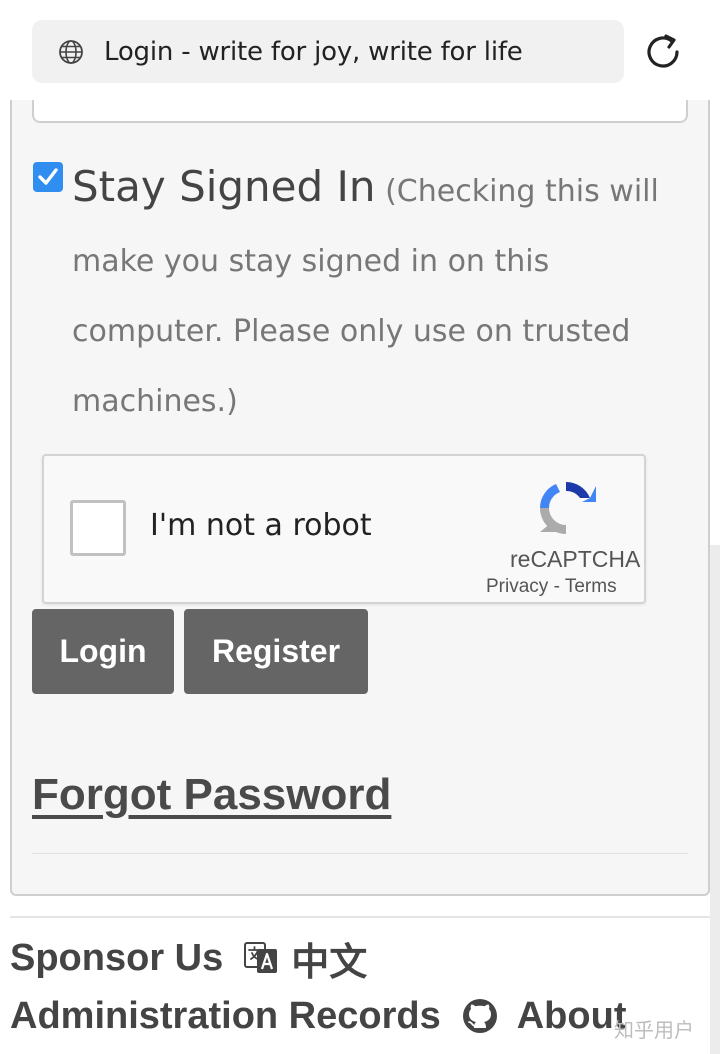  Describe the element at coordinates (261, 958) in the screenshot. I see `translate-icon` at that location.